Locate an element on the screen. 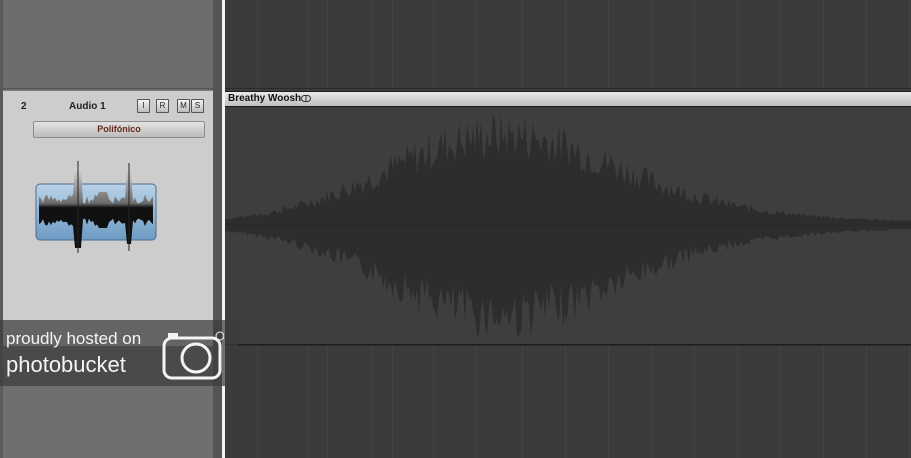 This screenshot has width=911, height=458. track-header: 2 Audio 1 I R M S Polifónico is located at coordinates (108, 219).